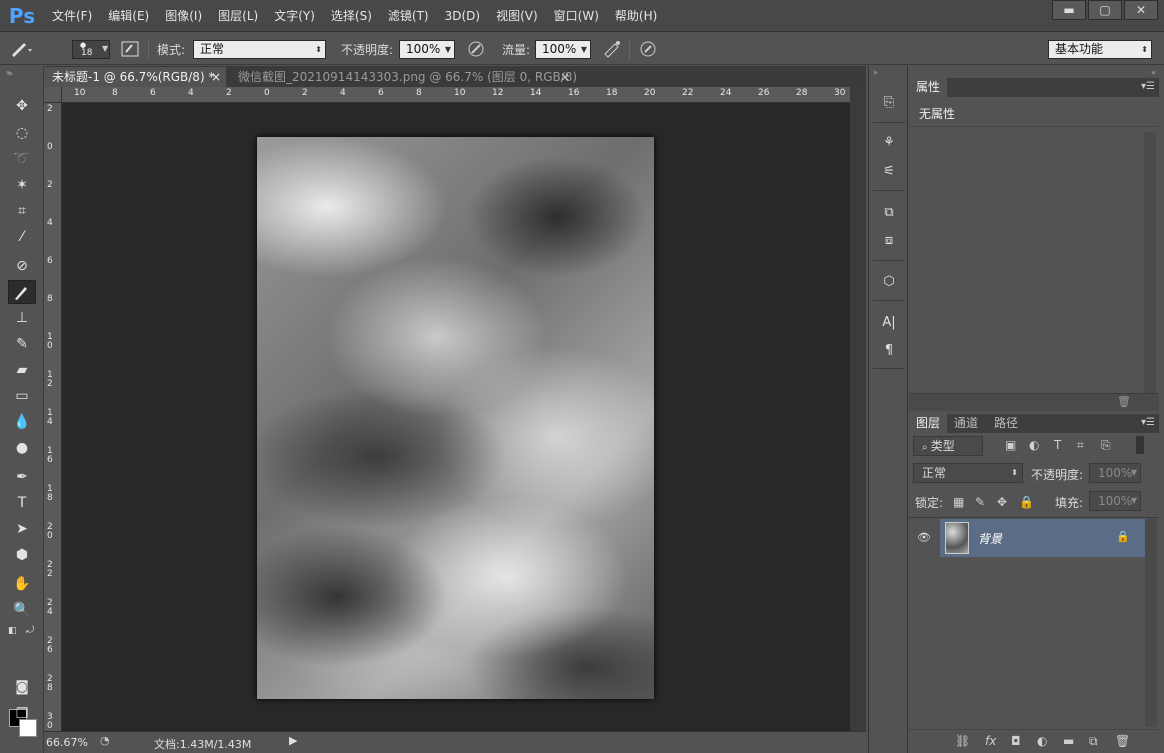 The image size is (1164, 753). I want to click on type-tool-icon: T, so click(22, 503).